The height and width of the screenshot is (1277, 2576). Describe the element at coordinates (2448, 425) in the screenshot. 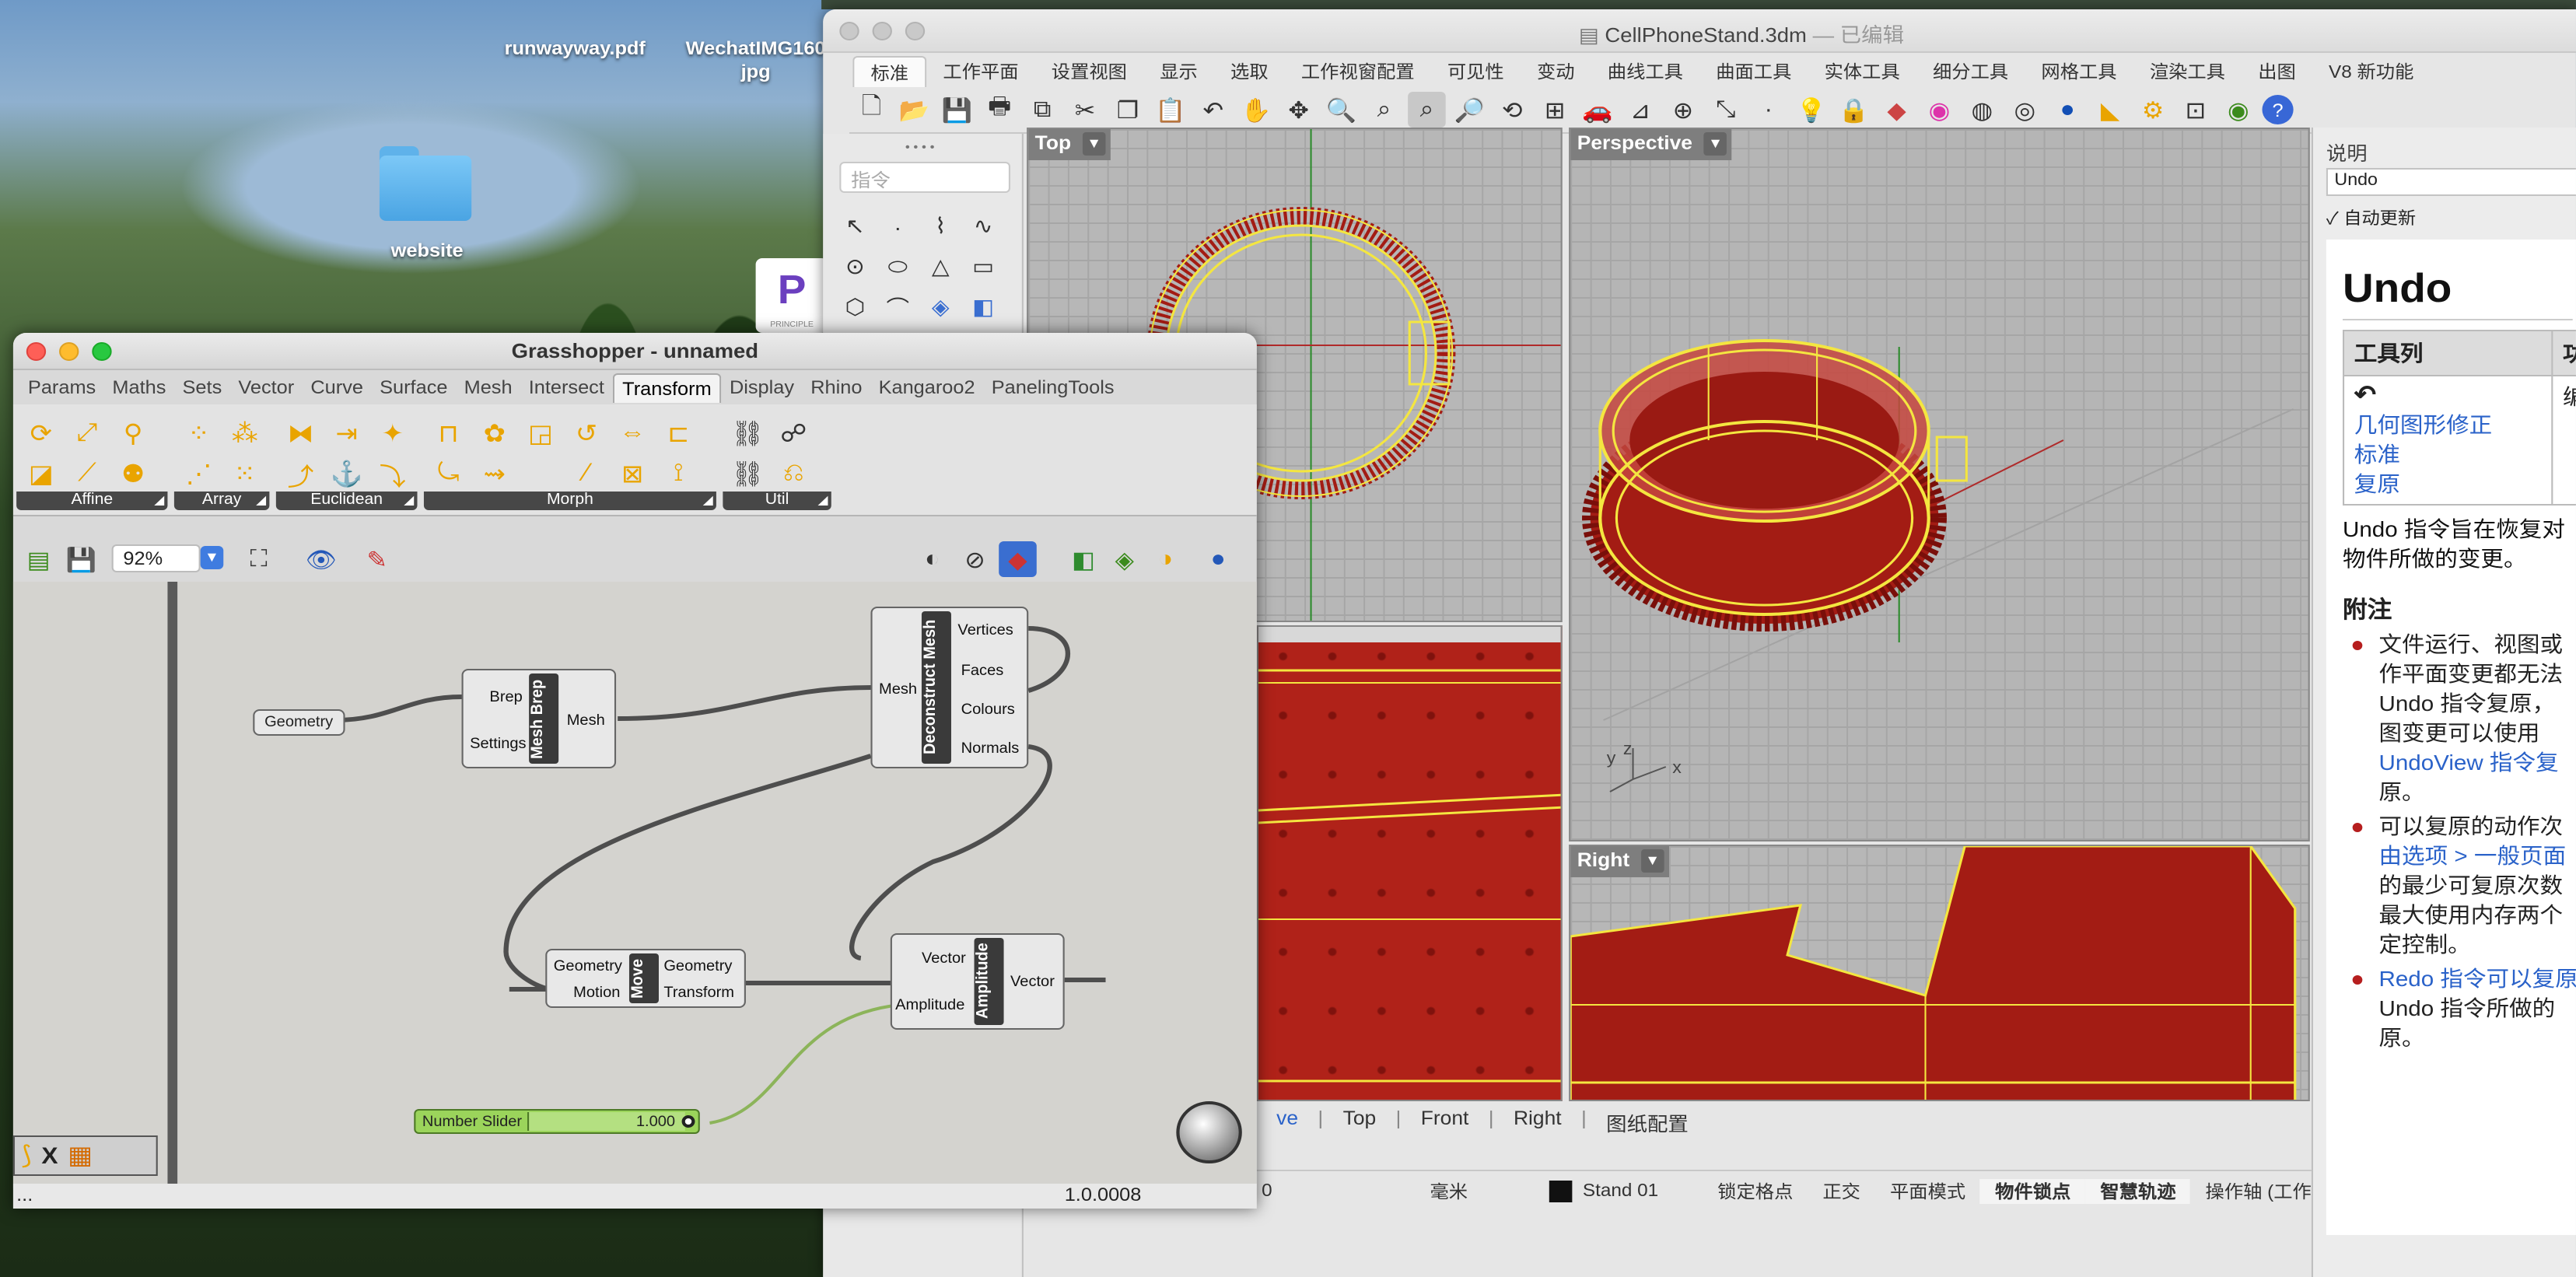

I see `help-link: 几何图形修正` at that location.